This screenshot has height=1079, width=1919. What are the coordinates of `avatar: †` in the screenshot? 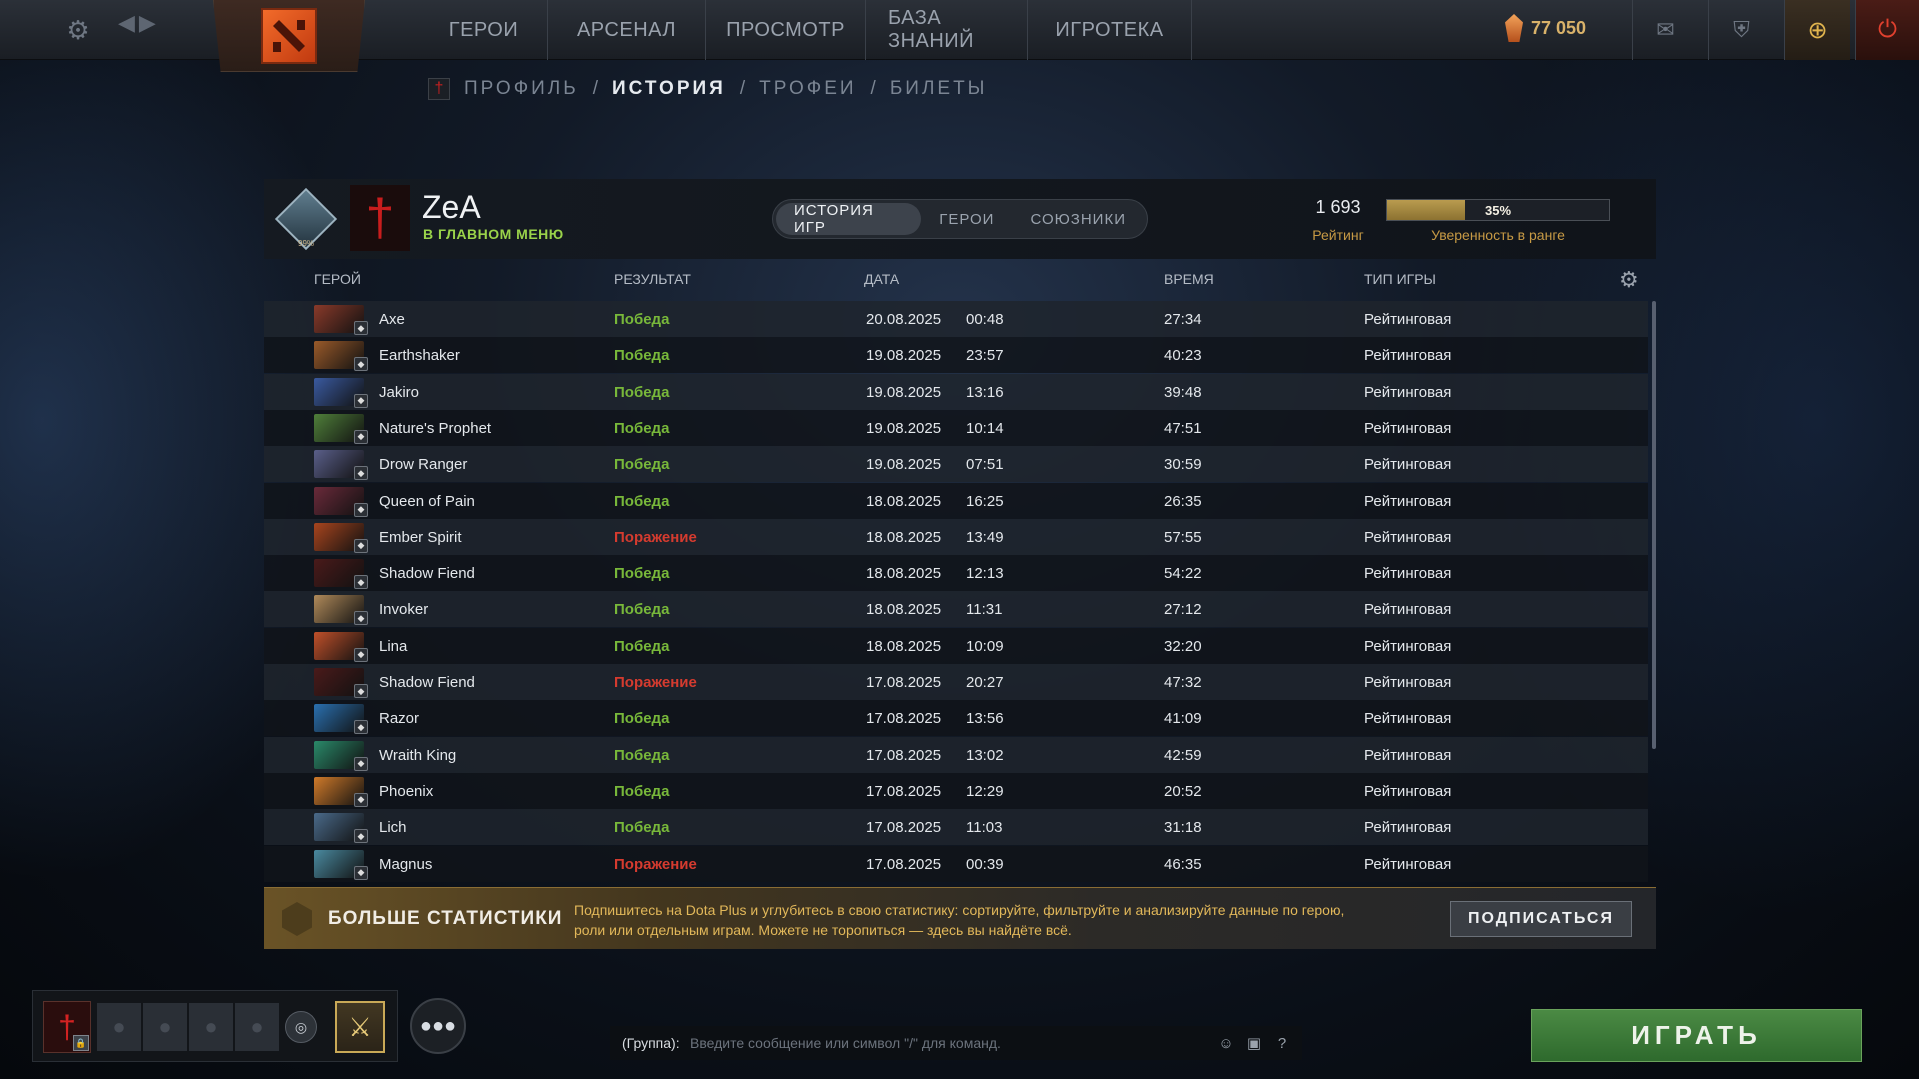 It's located at (380, 218).